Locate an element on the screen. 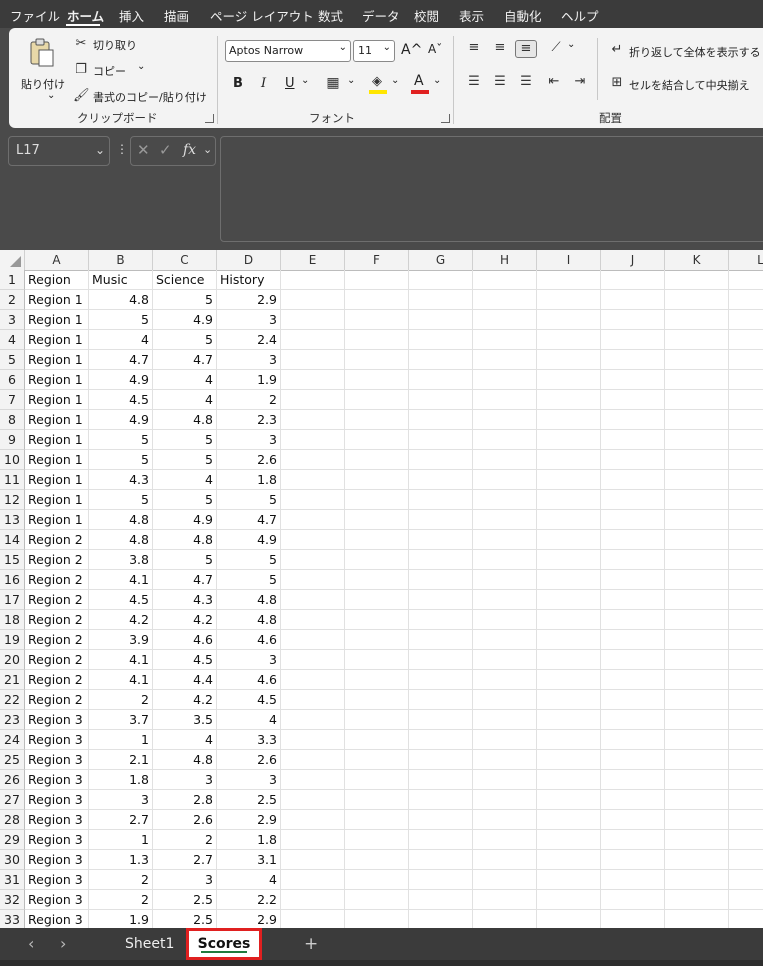  align-left-icon: ☰ is located at coordinates (474, 82).